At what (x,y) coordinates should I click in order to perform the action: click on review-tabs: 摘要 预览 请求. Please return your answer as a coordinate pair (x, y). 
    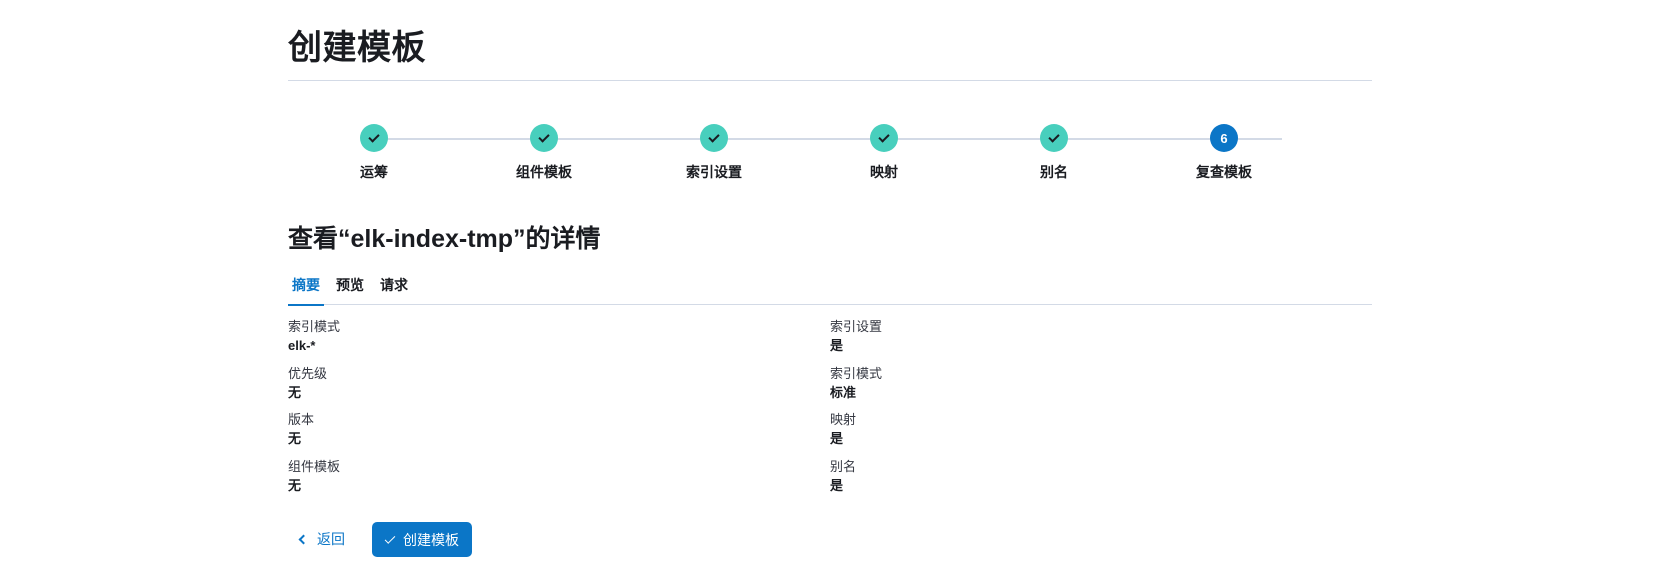
    Looking at the image, I should click on (830, 291).